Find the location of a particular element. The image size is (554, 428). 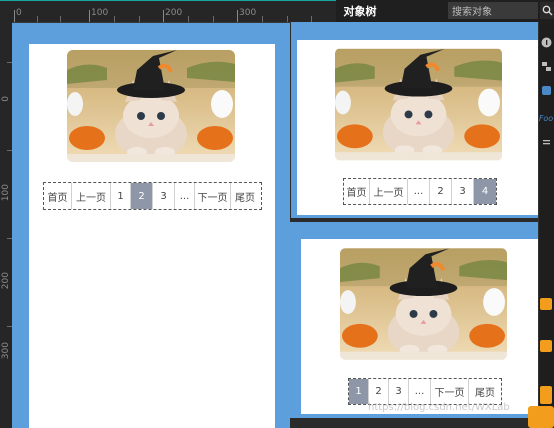

object-search-input: 搜索对象 is located at coordinates (493, 10).